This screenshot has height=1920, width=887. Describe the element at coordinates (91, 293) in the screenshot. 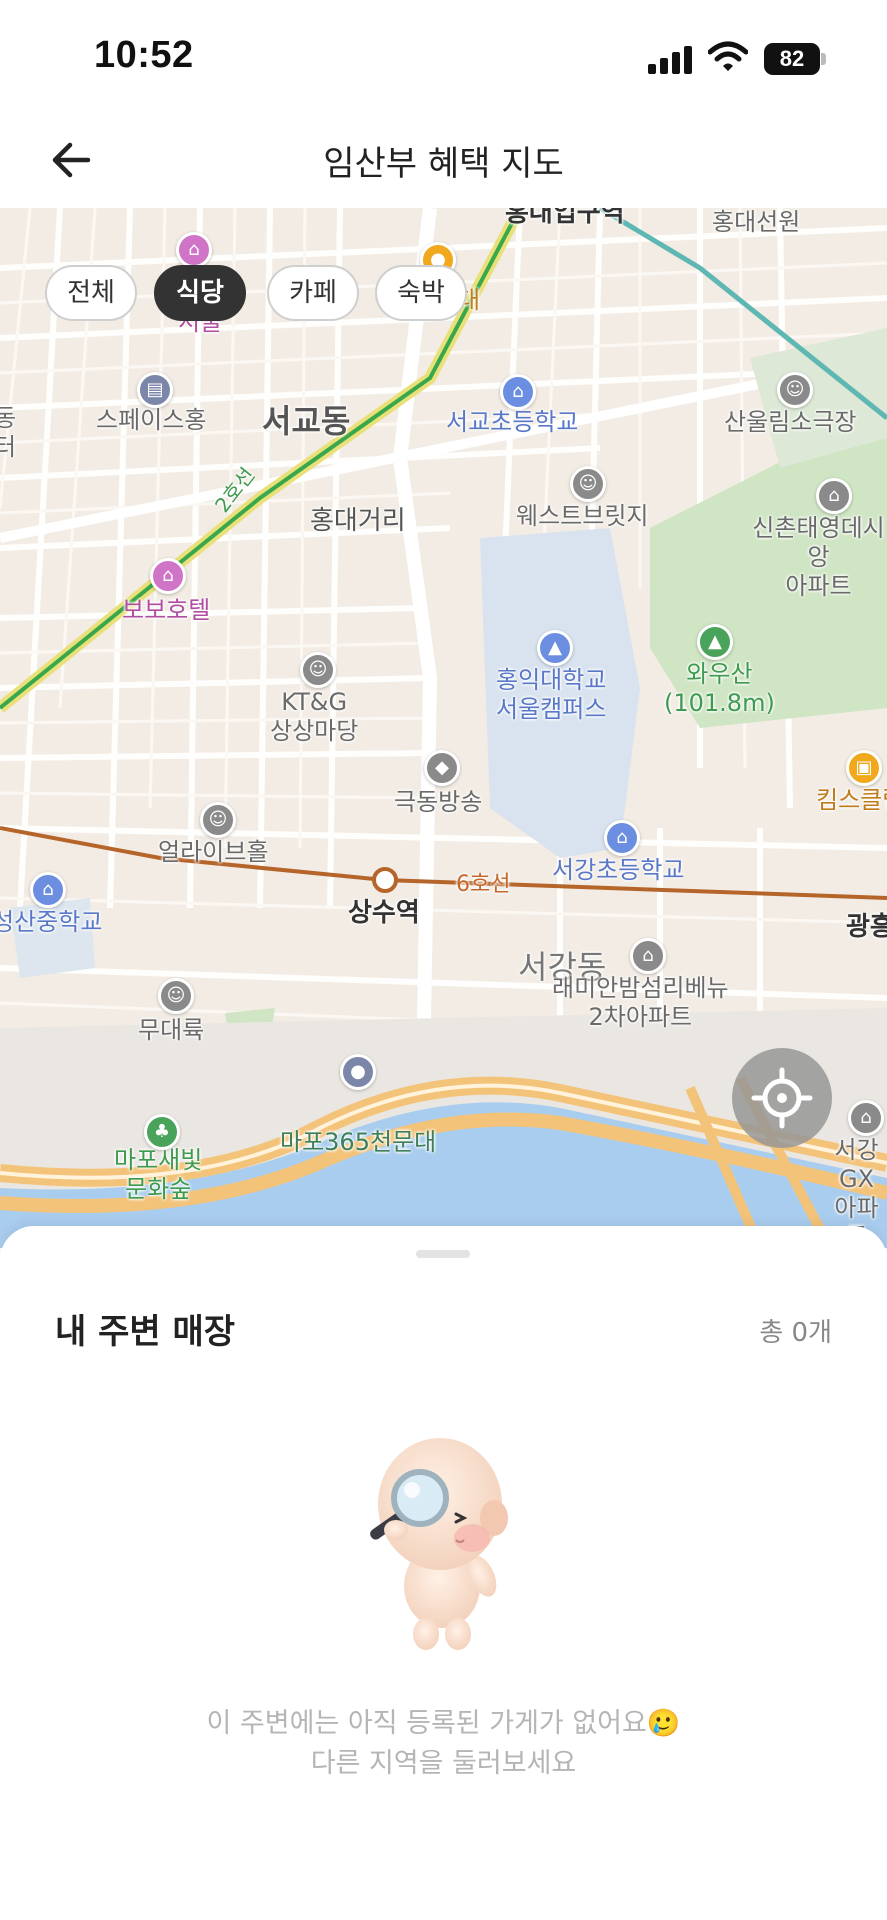

I see `filter-chip-all: 전체` at that location.